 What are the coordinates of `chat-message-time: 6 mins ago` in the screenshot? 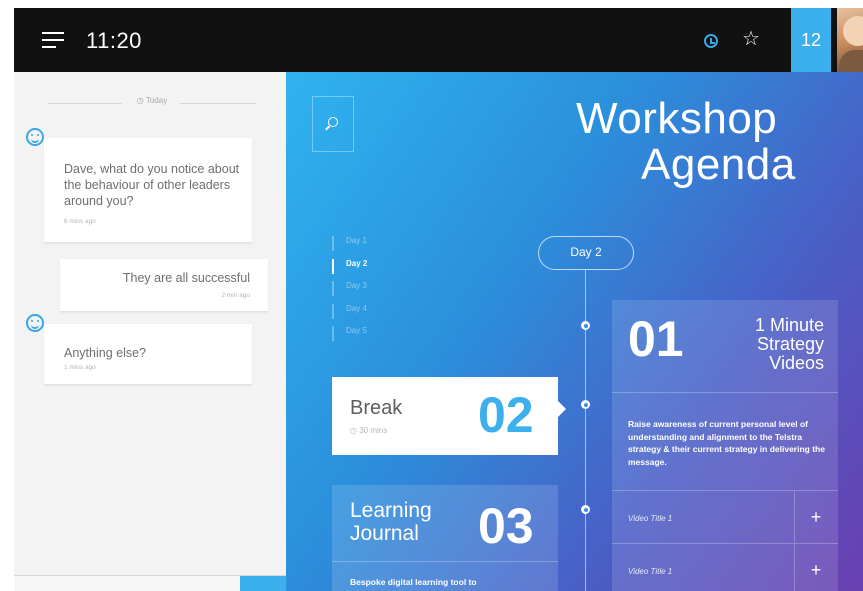 It's located at (80, 221).